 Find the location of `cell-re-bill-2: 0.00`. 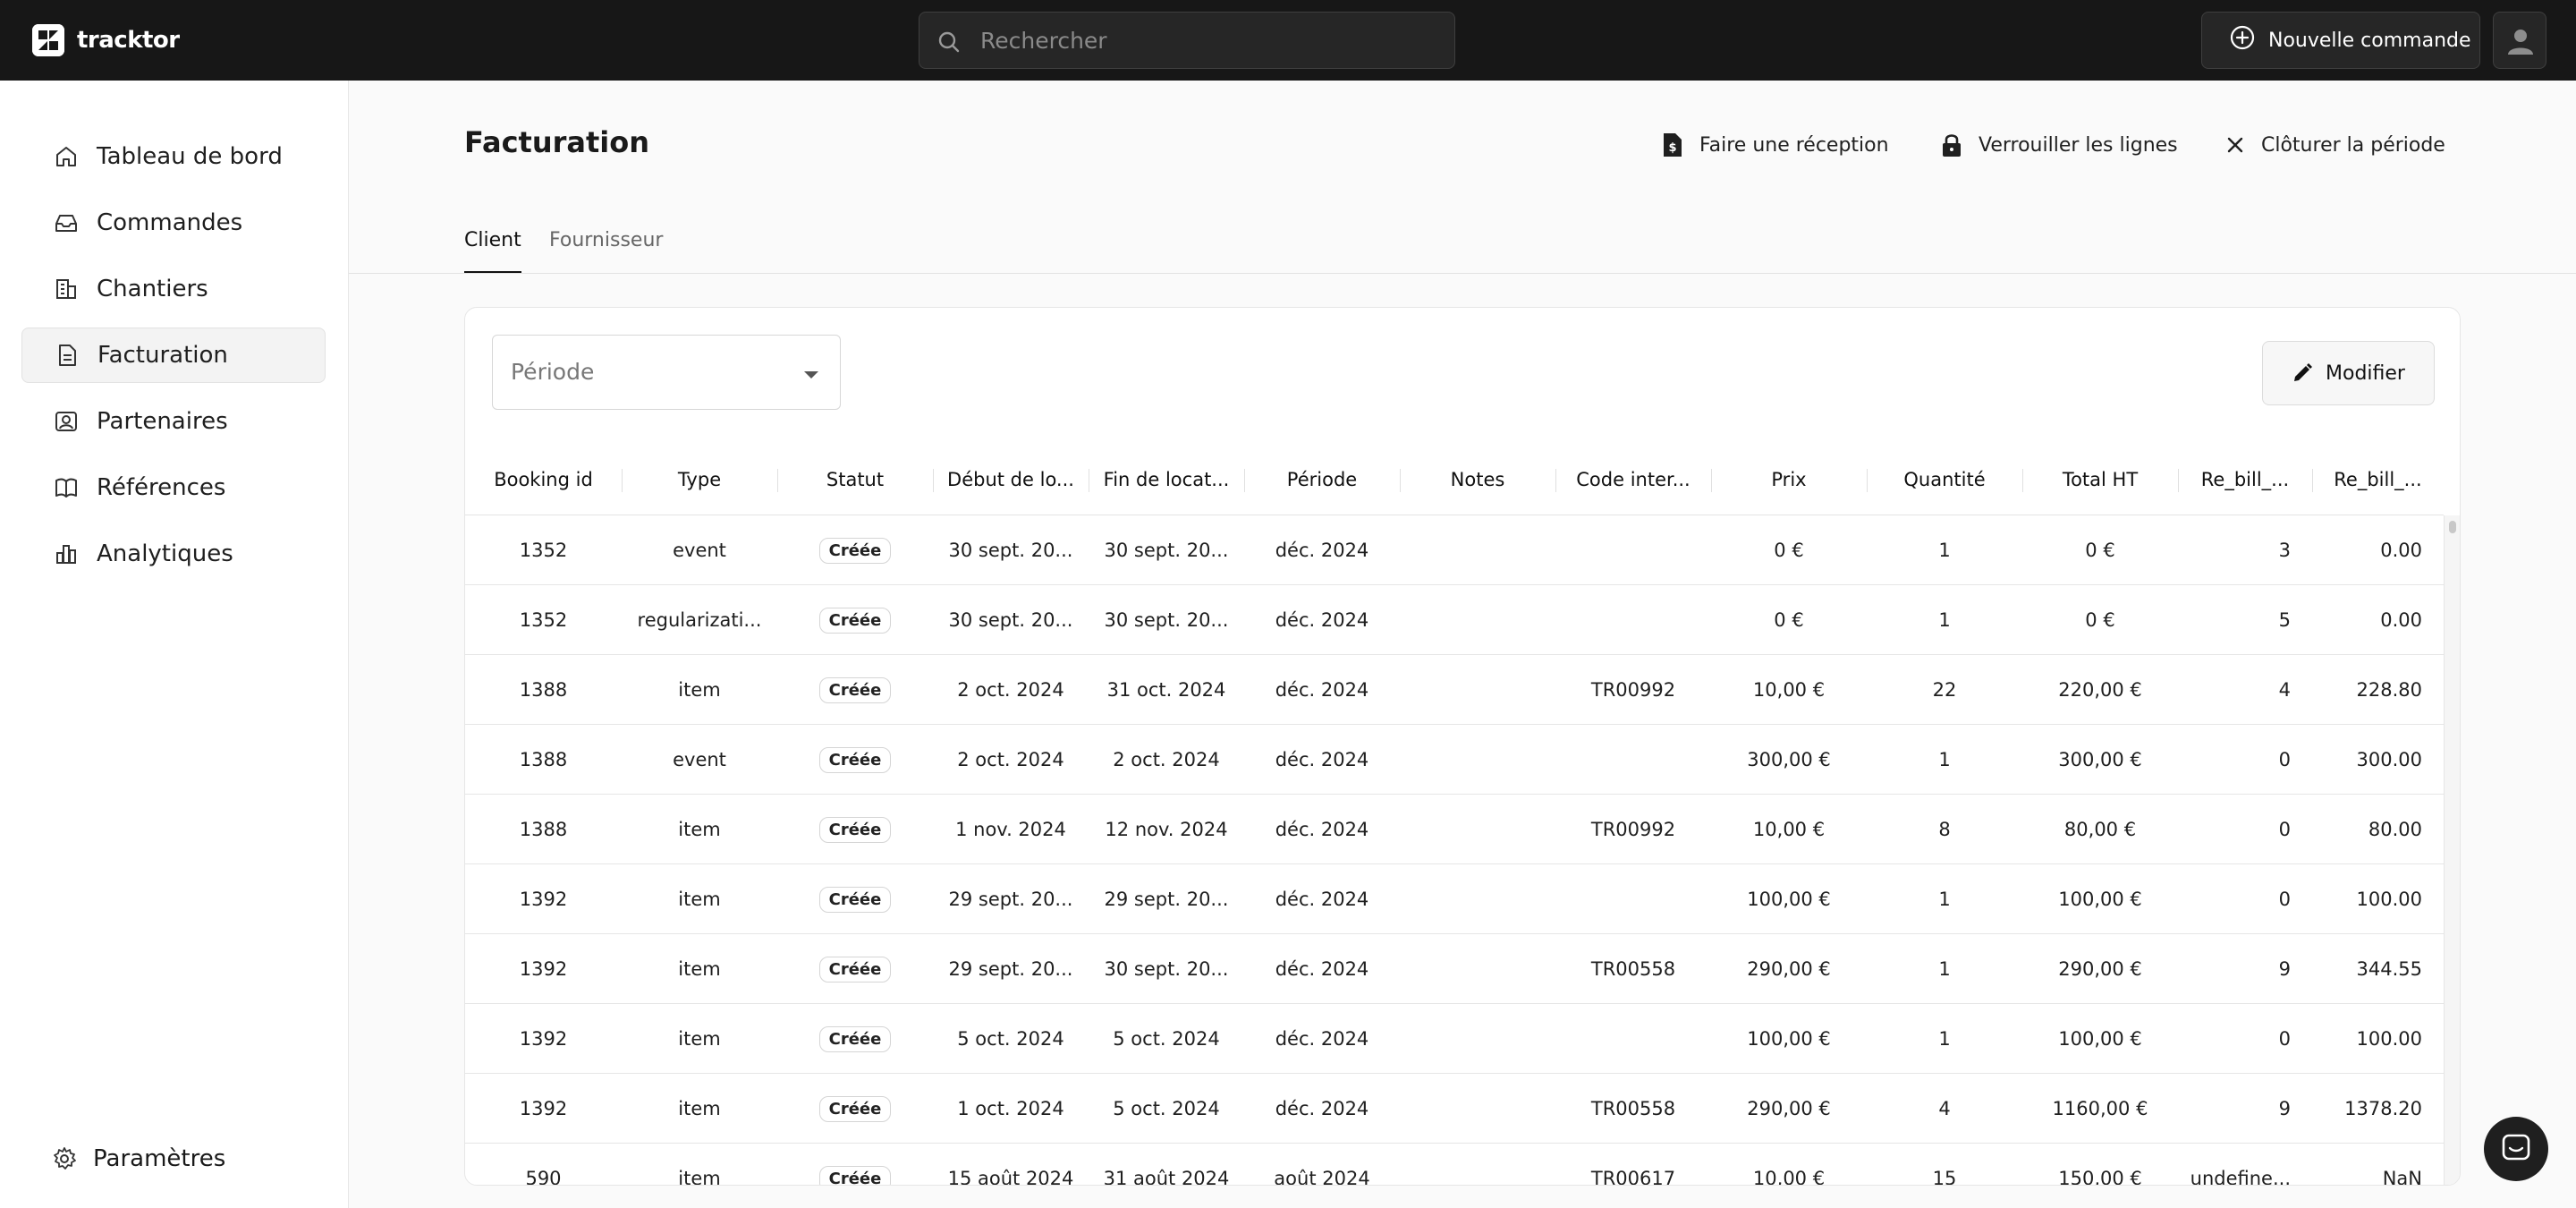

cell-re-bill-2: 0.00 is located at coordinates (2378, 550).